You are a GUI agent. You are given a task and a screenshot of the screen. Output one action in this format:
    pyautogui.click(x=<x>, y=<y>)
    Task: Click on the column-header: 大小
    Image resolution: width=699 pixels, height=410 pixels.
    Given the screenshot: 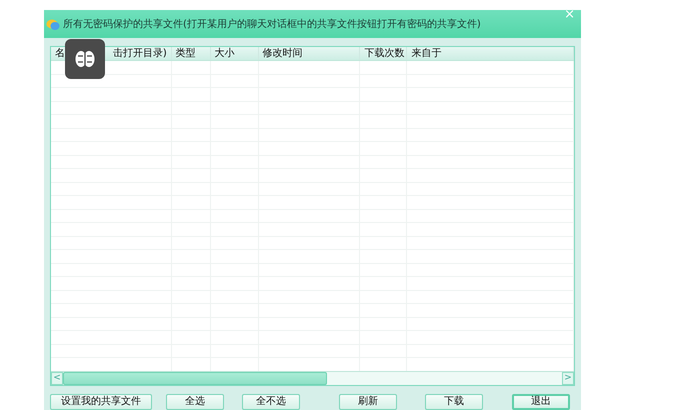 What is the action you would take?
    pyautogui.click(x=234, y=53)
    